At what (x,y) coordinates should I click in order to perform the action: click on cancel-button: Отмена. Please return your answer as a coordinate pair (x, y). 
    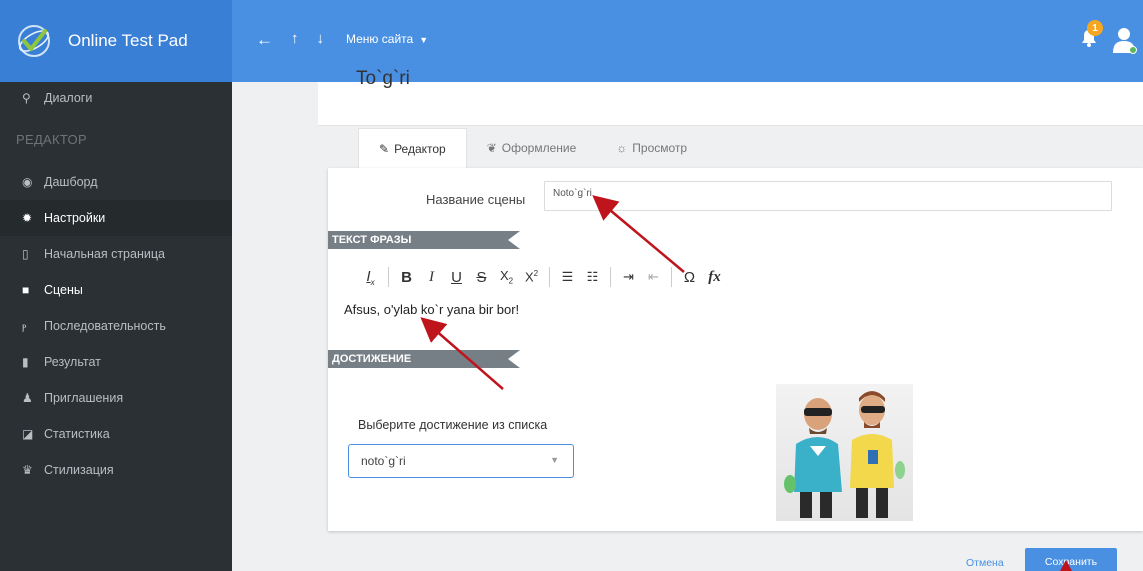
    Looking at the image, I should click on (985, 563).